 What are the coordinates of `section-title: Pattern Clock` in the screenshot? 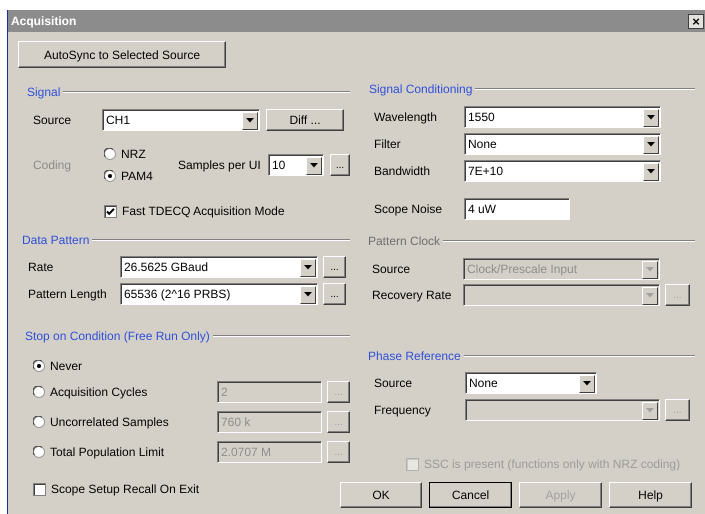 It's located at (404, 241).